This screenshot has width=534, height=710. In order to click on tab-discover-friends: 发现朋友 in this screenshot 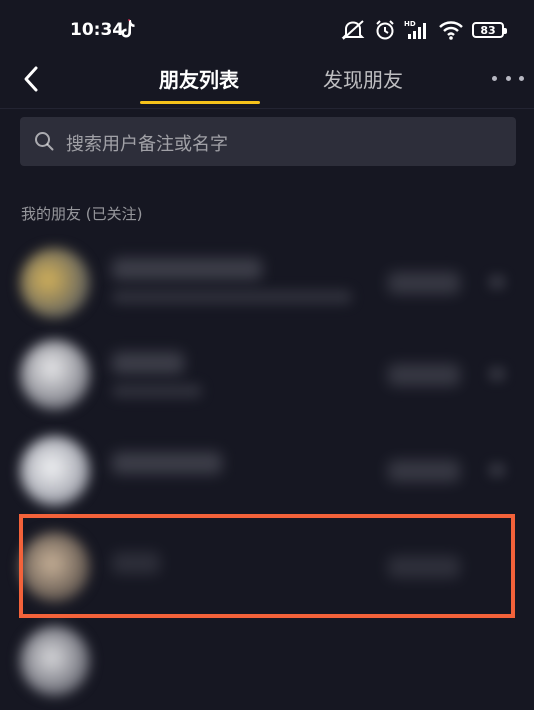, I will do `click(363, 78)`.